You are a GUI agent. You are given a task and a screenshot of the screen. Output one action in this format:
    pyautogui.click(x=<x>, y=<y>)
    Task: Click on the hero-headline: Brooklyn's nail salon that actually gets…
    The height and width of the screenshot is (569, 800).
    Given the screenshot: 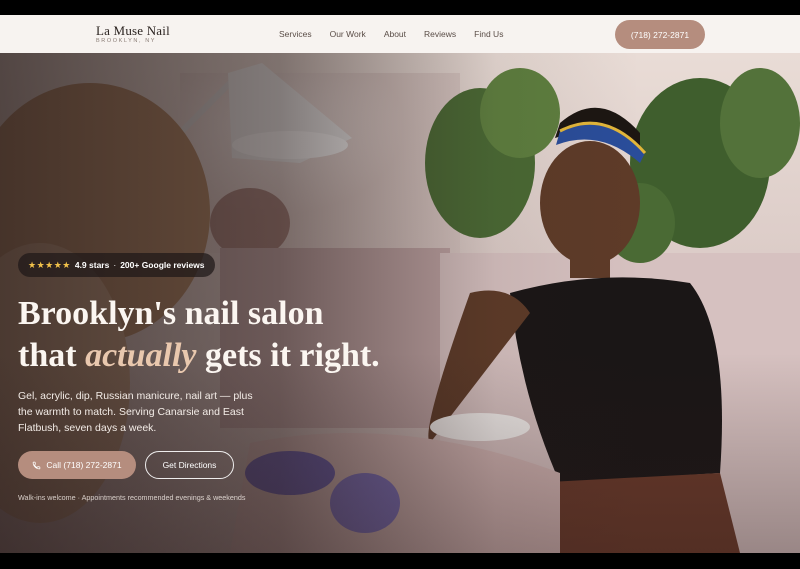 What is the action you would take?
    pyautogui.click(x=199, y=335)
    